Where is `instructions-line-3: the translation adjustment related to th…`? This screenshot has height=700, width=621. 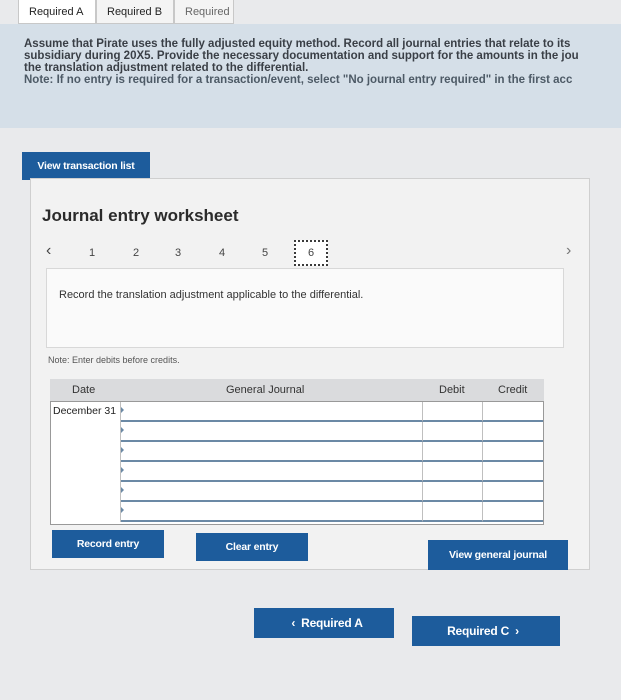
instructions-line-3: the translation adjustment related to th… is located at coordinates (166, 68).